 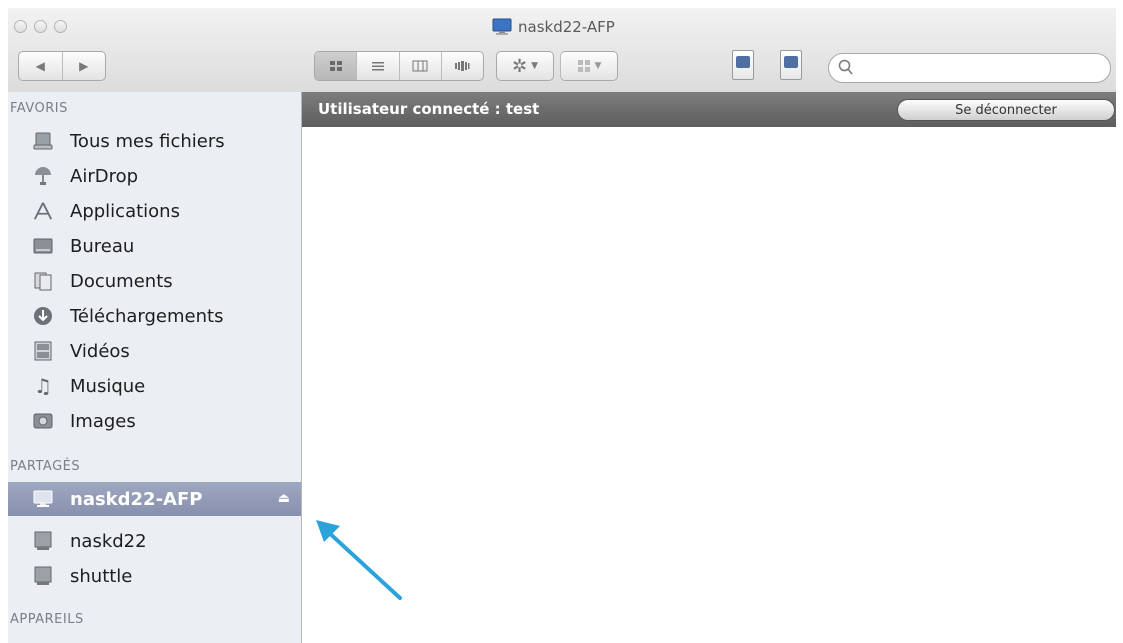 What do you see at coordinates (519, 66) in the screenshot?
I see `gear-icon: ✲` at bounding box center [519, 66].